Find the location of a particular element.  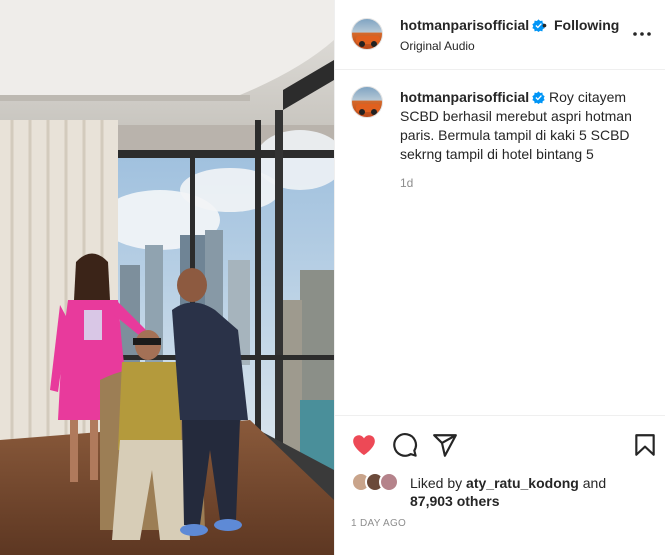

header-username: hotmanparisofficial is located at coordinates (472, 25).